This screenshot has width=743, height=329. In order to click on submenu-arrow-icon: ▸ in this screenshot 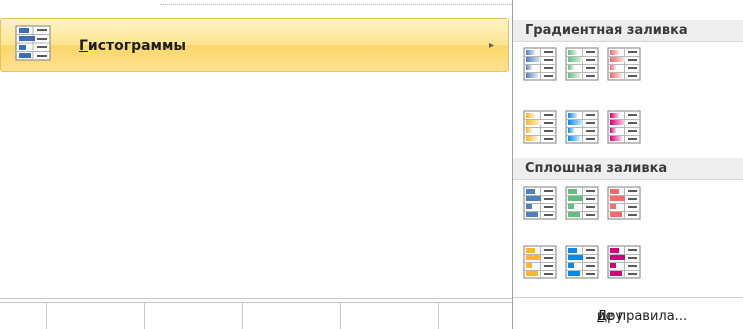, I will do `click(492, 45)`.